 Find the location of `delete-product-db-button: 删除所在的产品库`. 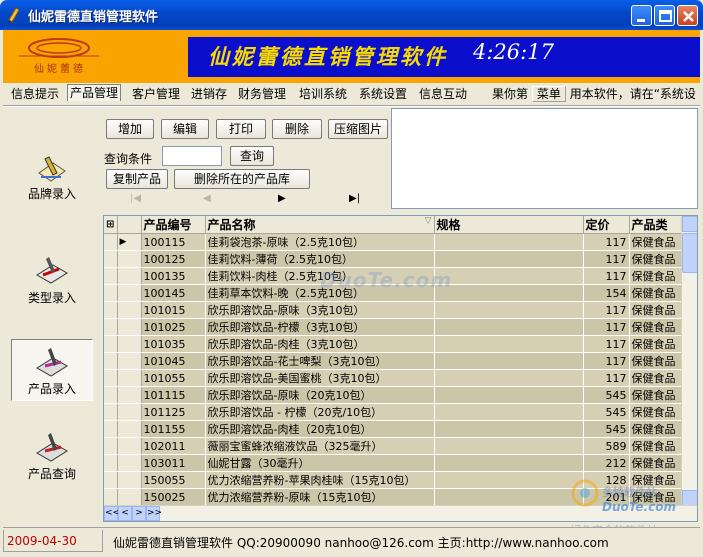

delete-product-db-button: 删除所在的产品库 is located at coordinates (242, 179).